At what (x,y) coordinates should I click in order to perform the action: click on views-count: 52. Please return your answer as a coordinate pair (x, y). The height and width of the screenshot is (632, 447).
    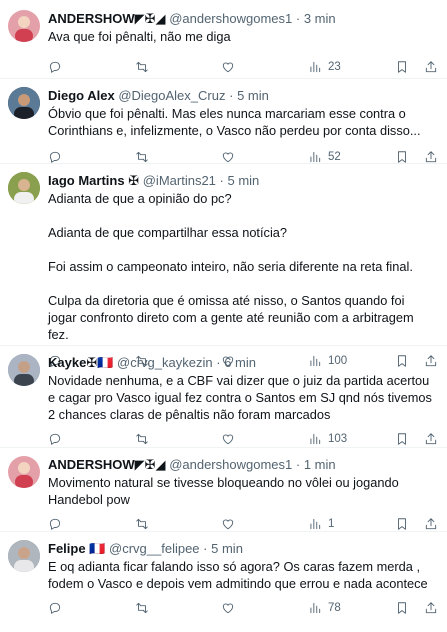
    Looking at the image, I should click on (334, 157).